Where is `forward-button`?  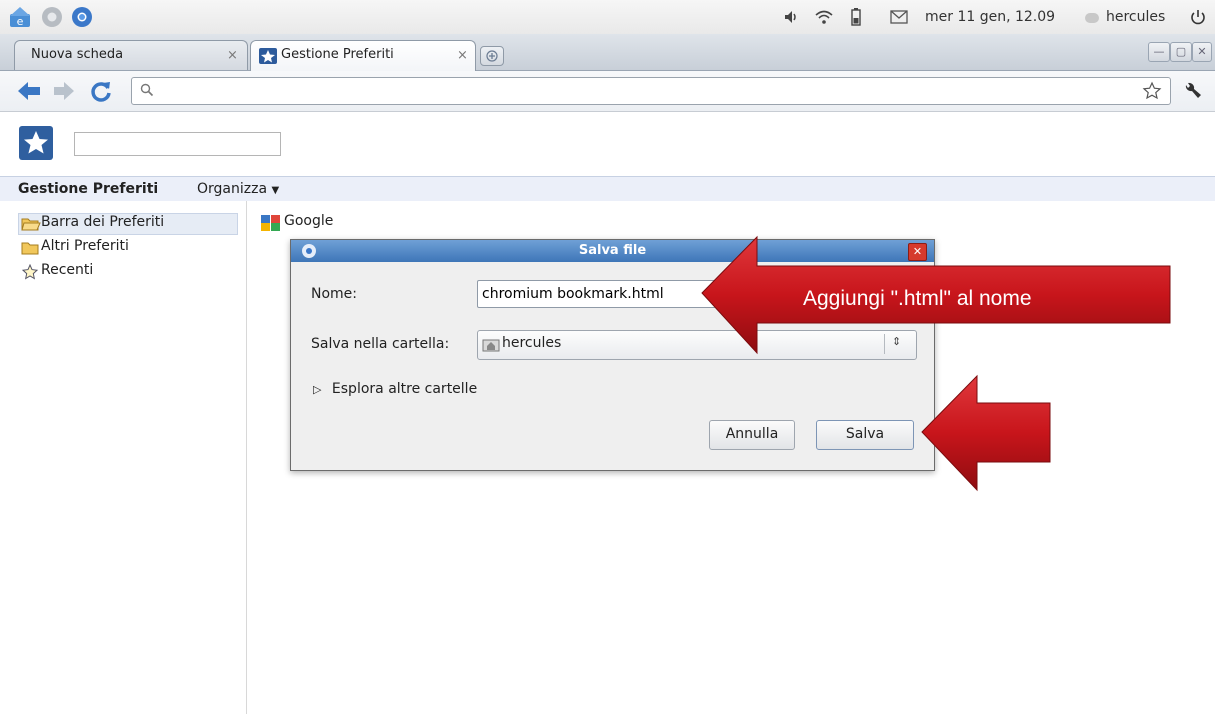 forward-button is located at coordinates (64, 93).